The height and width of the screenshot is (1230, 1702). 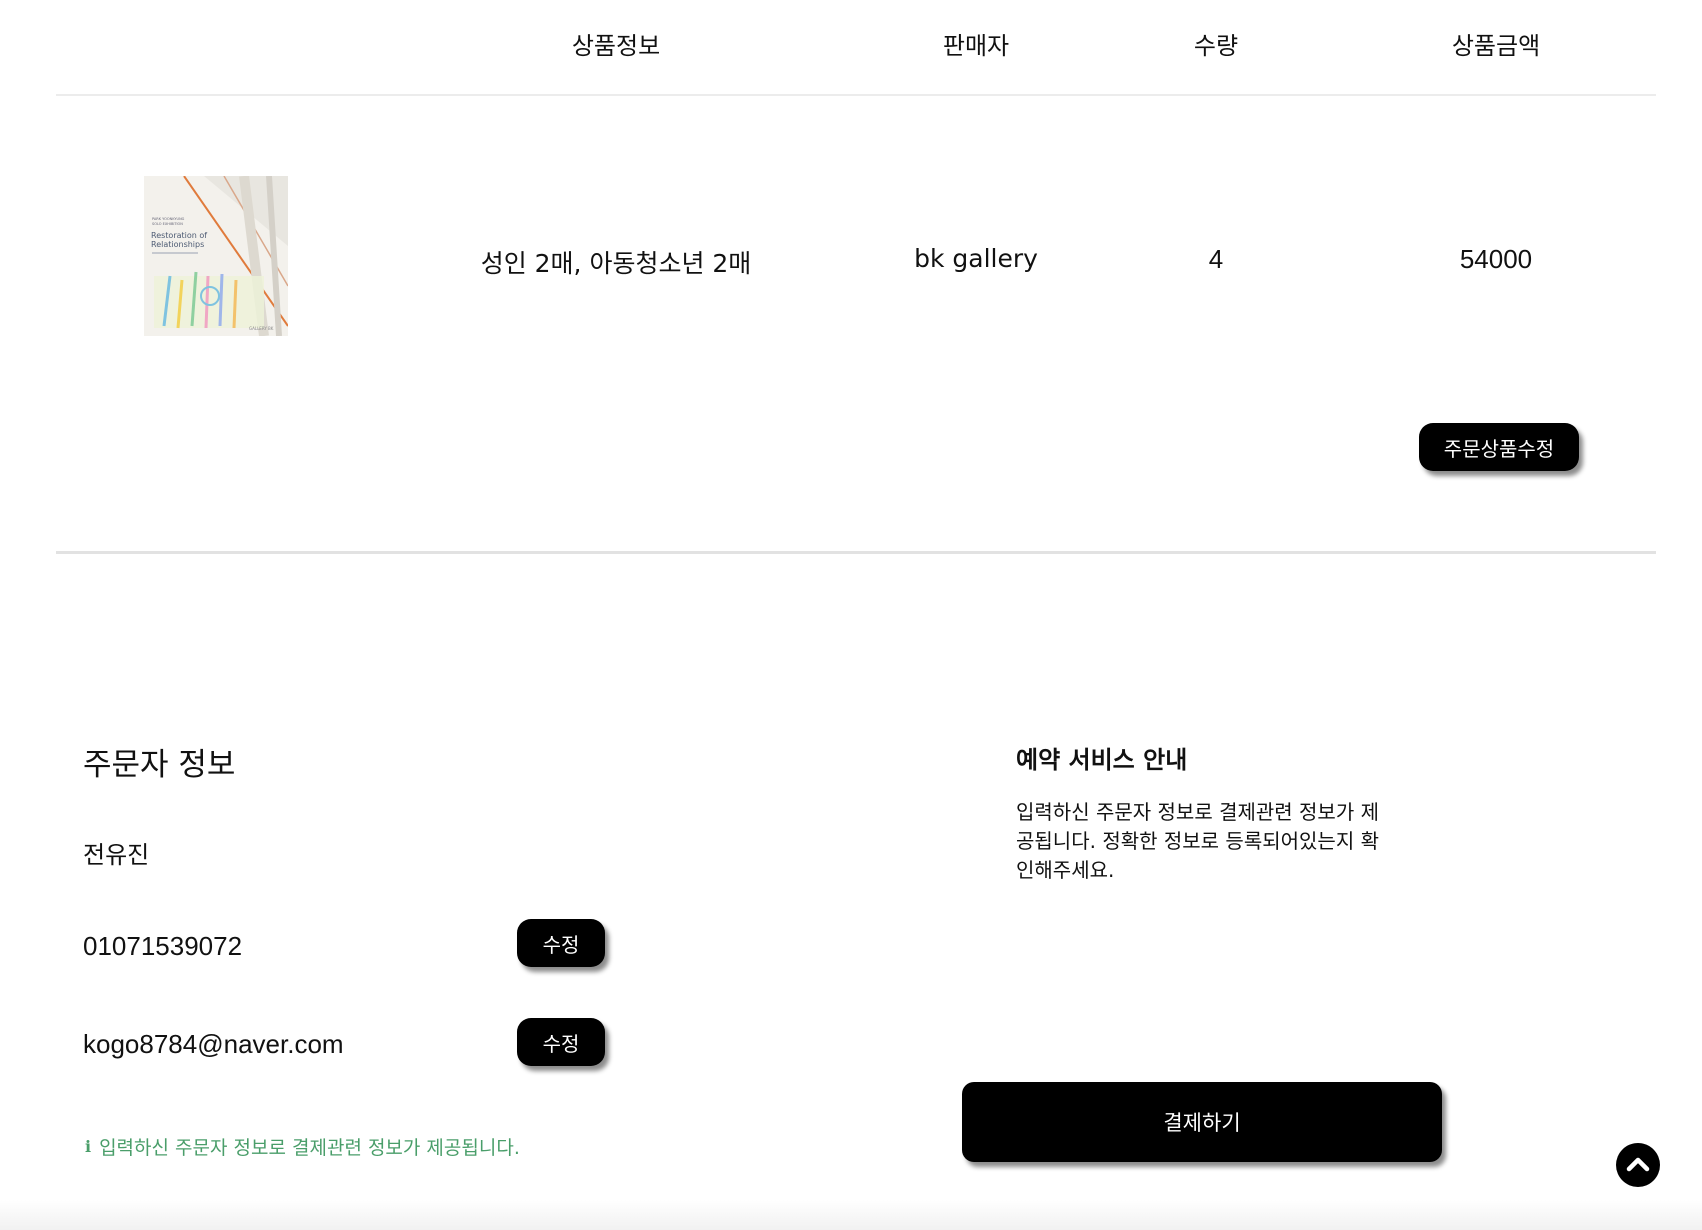 What do you see at coordinates (1496, 259) in the screenshot?
I see `amount-value: 54000` at bounding box center [1496, 259].